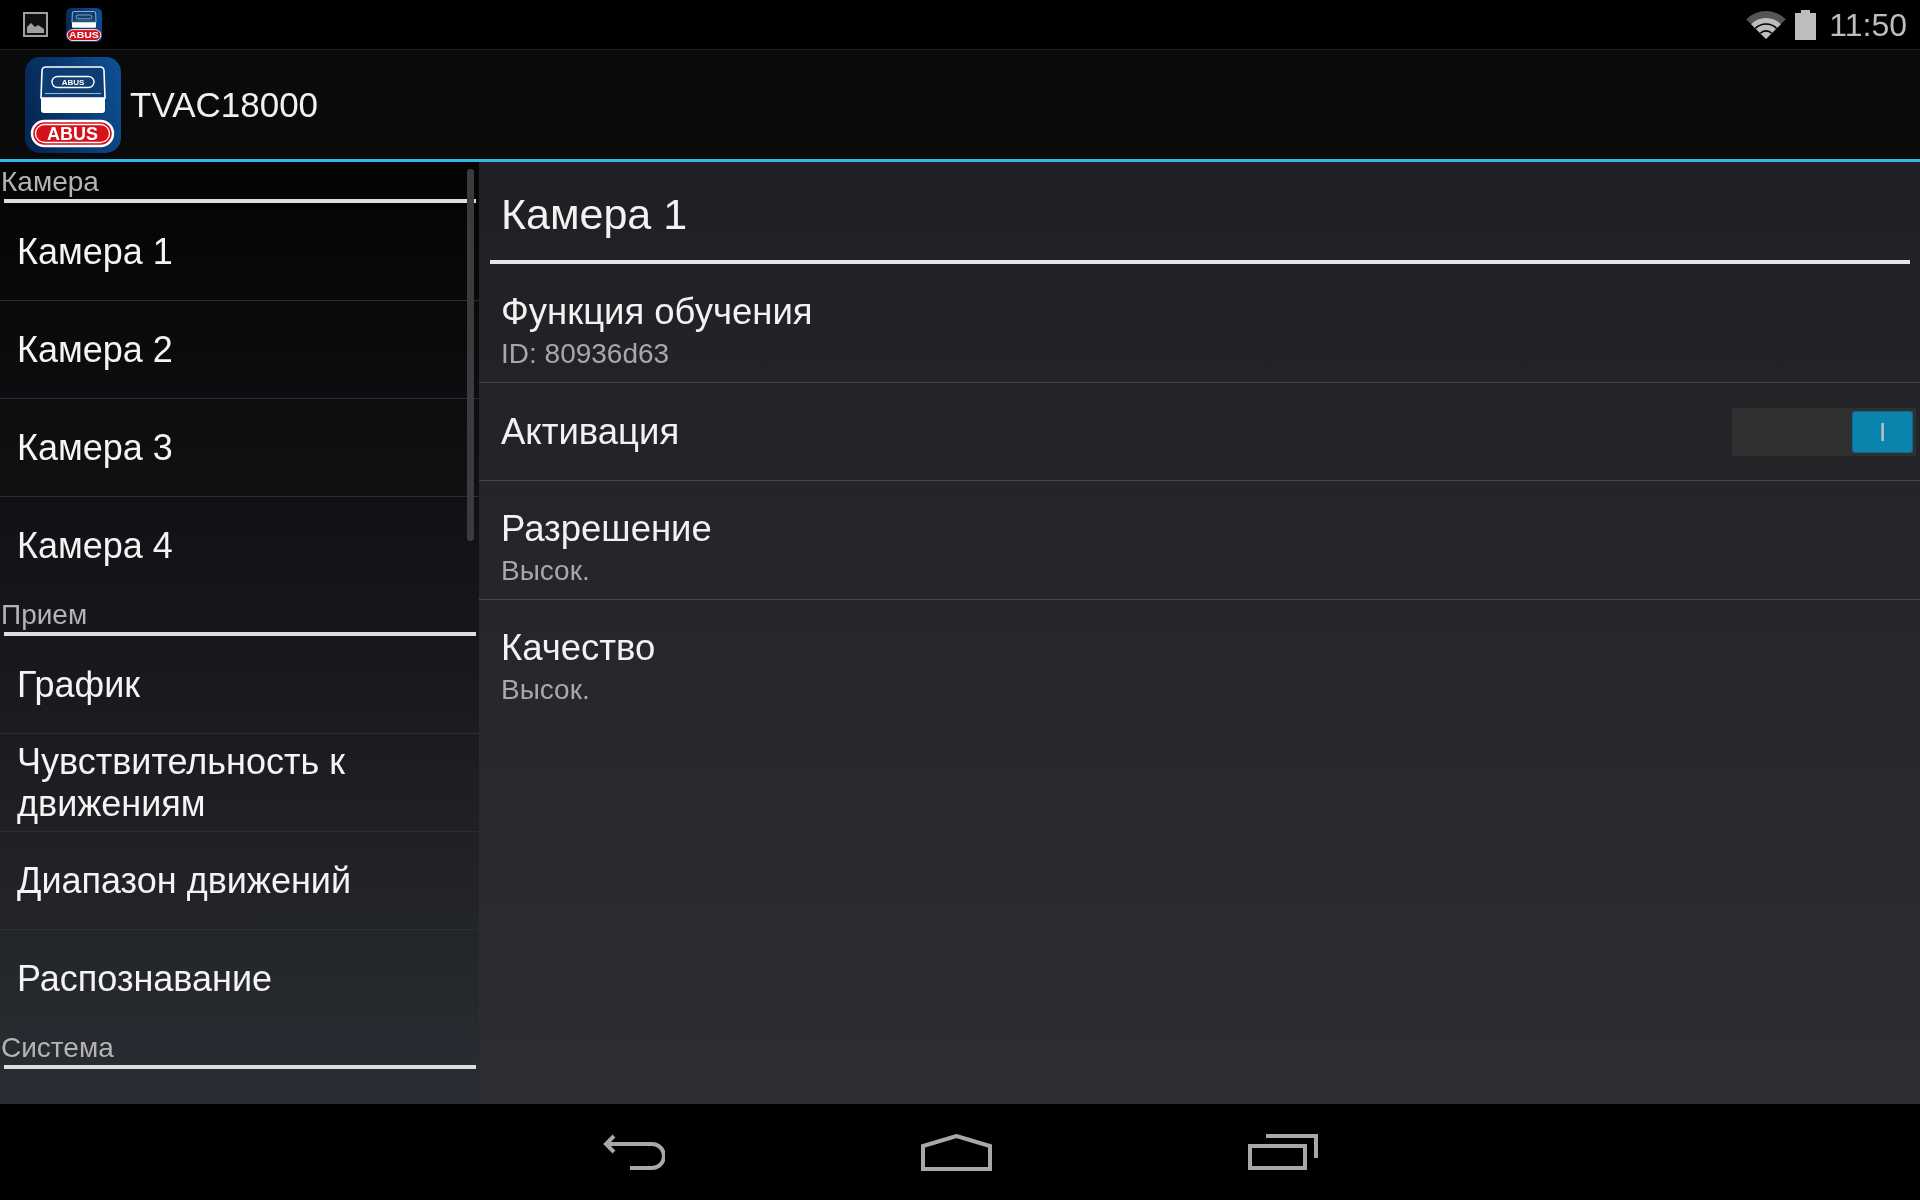 The image size is (1920, 1200). What do you see at coordinates (44, 615) in the screenshot?
I see `section-header: Прием` at bounding box center [44, 615].